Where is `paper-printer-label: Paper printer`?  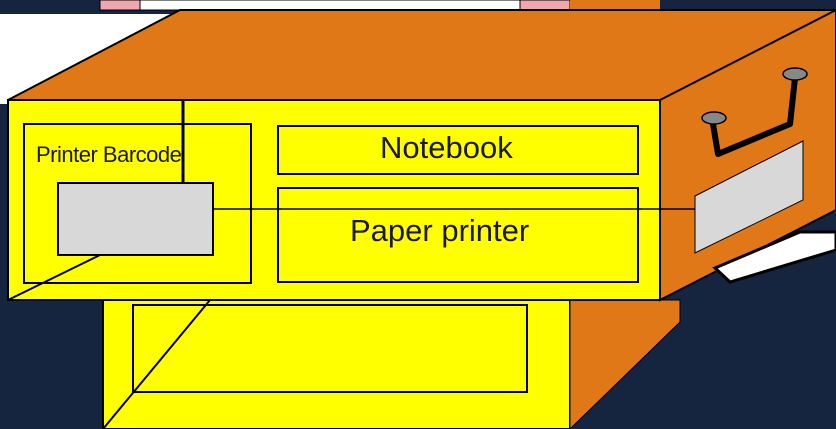
paper-printer-label: Paper printer is located at coordinates (440, 230).